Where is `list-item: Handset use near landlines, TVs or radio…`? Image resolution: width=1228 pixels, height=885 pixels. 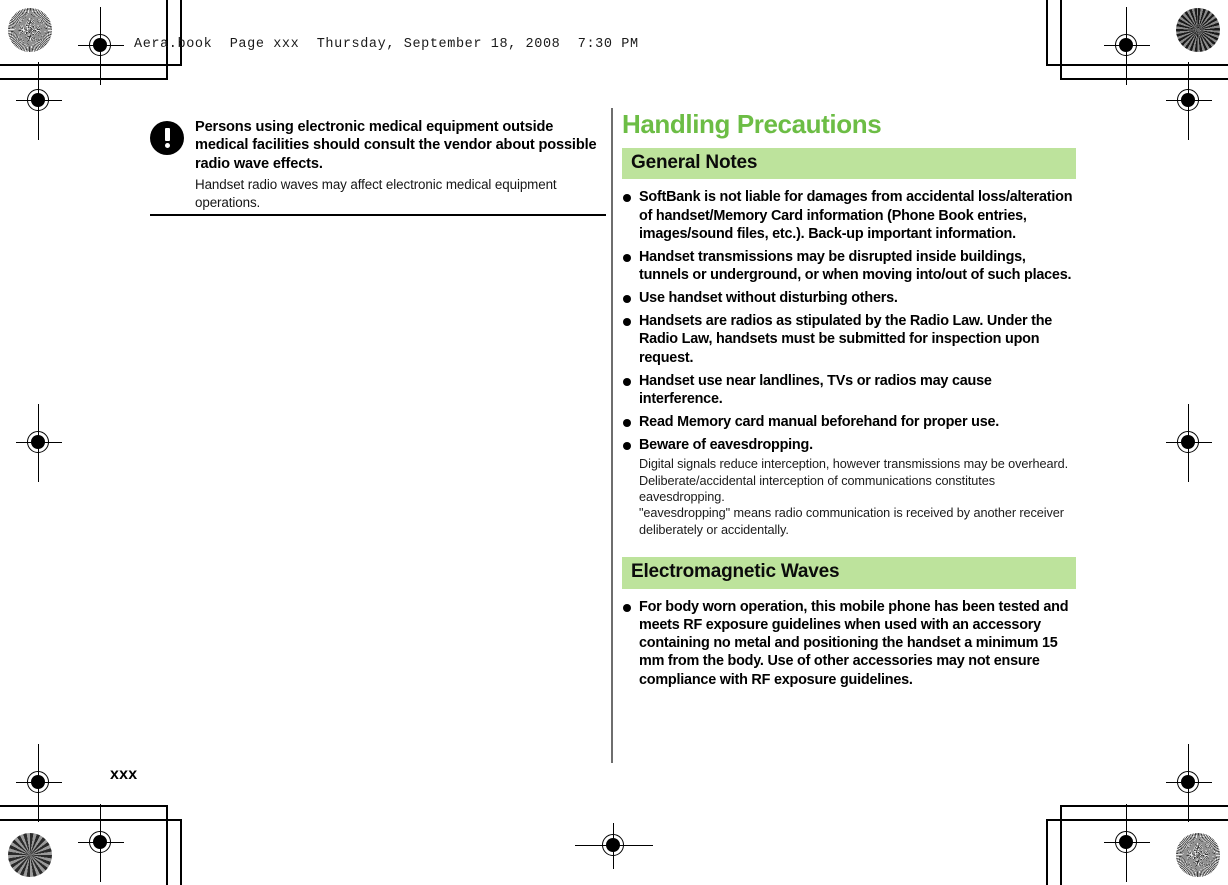
list-item: Handset use near landlines, TVs or radio… is located at coordinates (849, 390).